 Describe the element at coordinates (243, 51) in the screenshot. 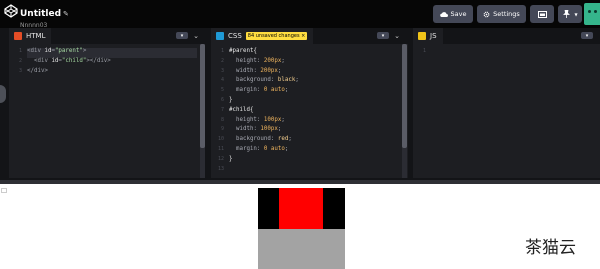

I see `code-token: #parent{` at that location.